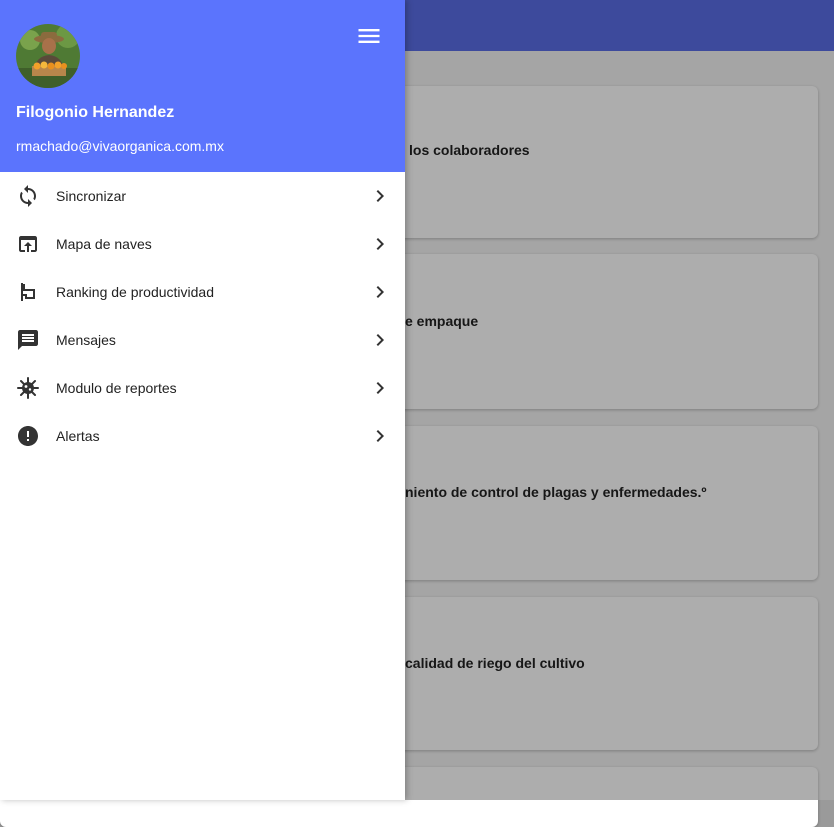 Image resolution: width=834 pixels, height=827 pixels. I want to click on virus-icon, so click(28, 388).